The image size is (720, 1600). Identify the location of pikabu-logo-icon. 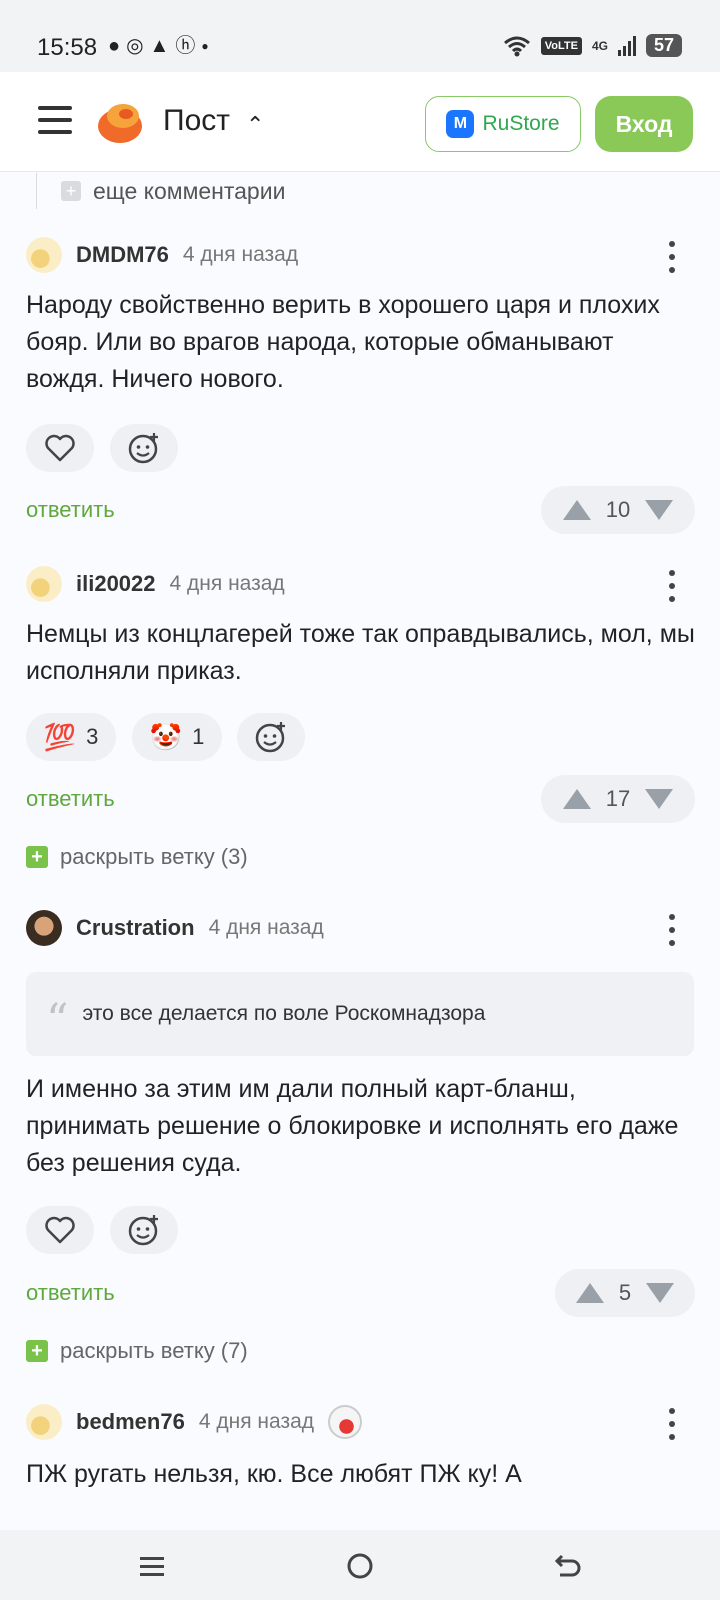
(120, 122).